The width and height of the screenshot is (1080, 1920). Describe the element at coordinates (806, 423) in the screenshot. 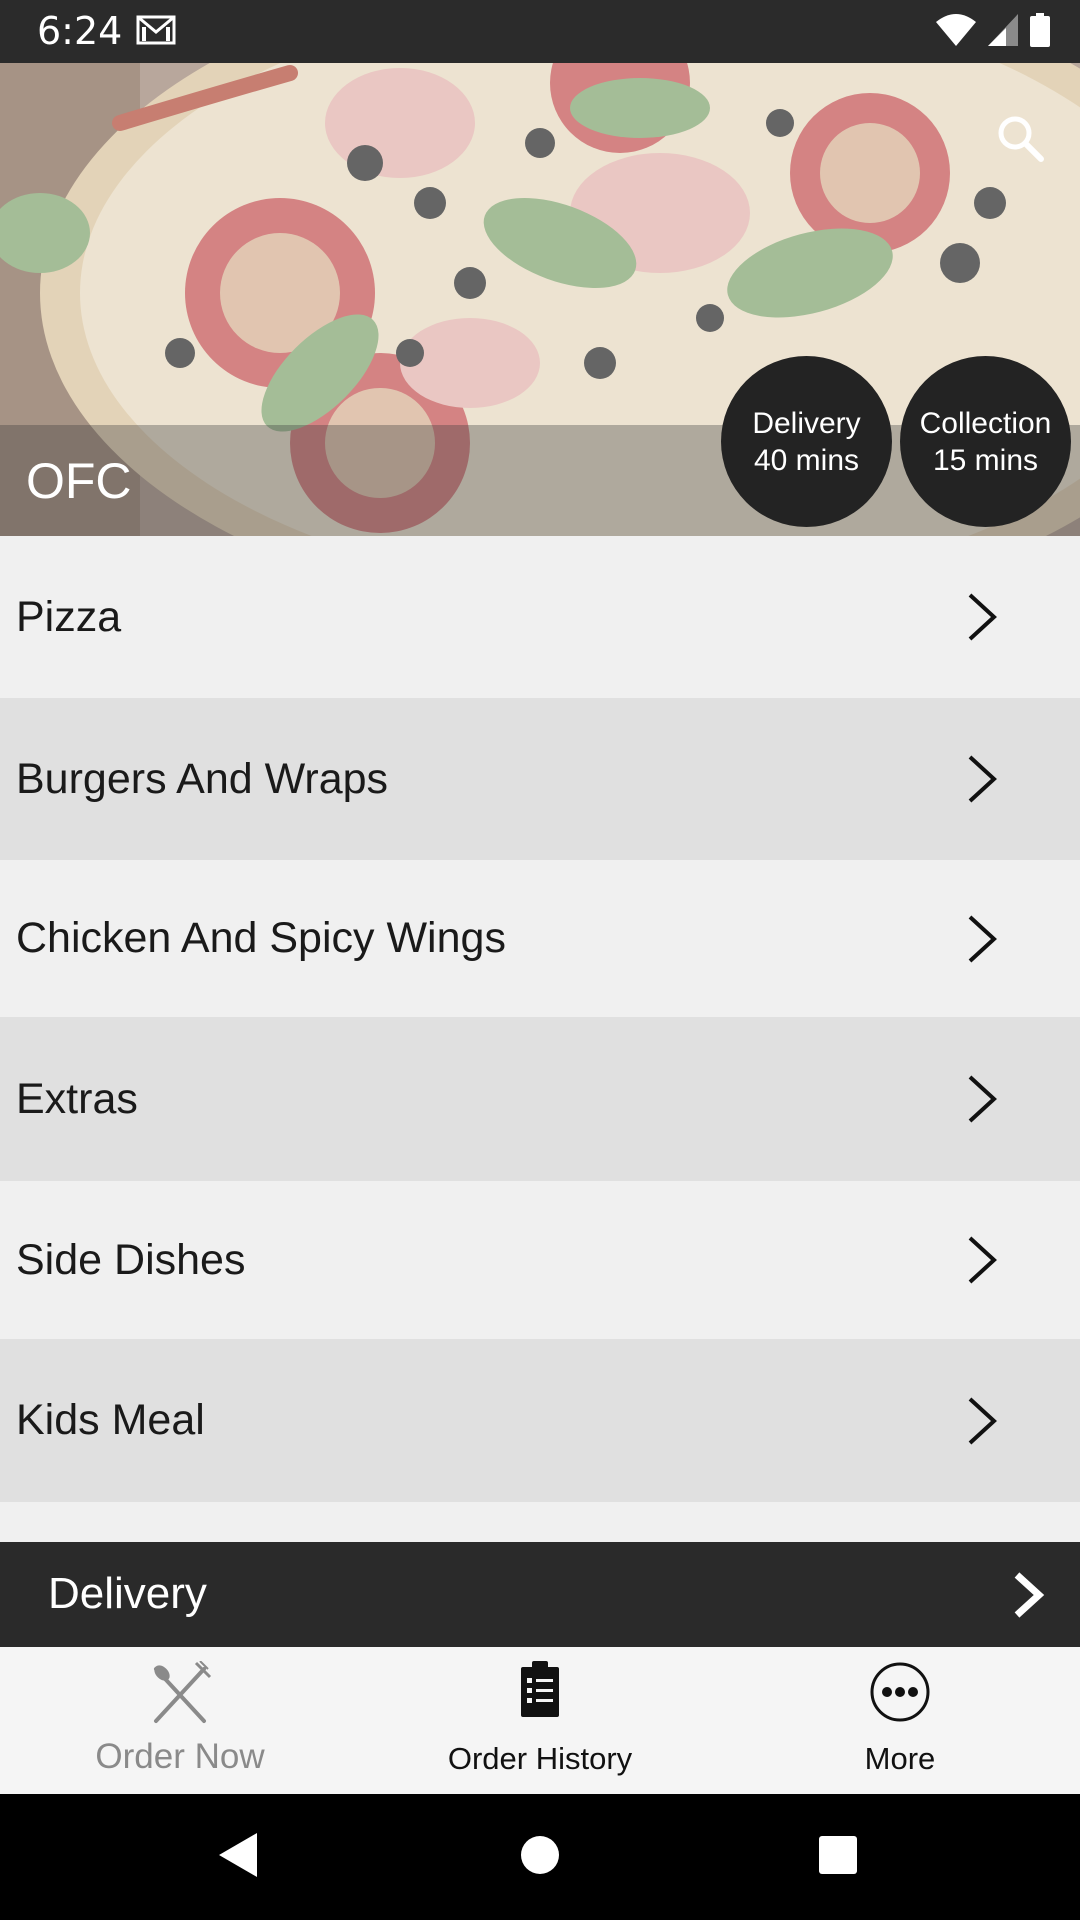

I see `delivery-badge-label: Delivery` at that location.